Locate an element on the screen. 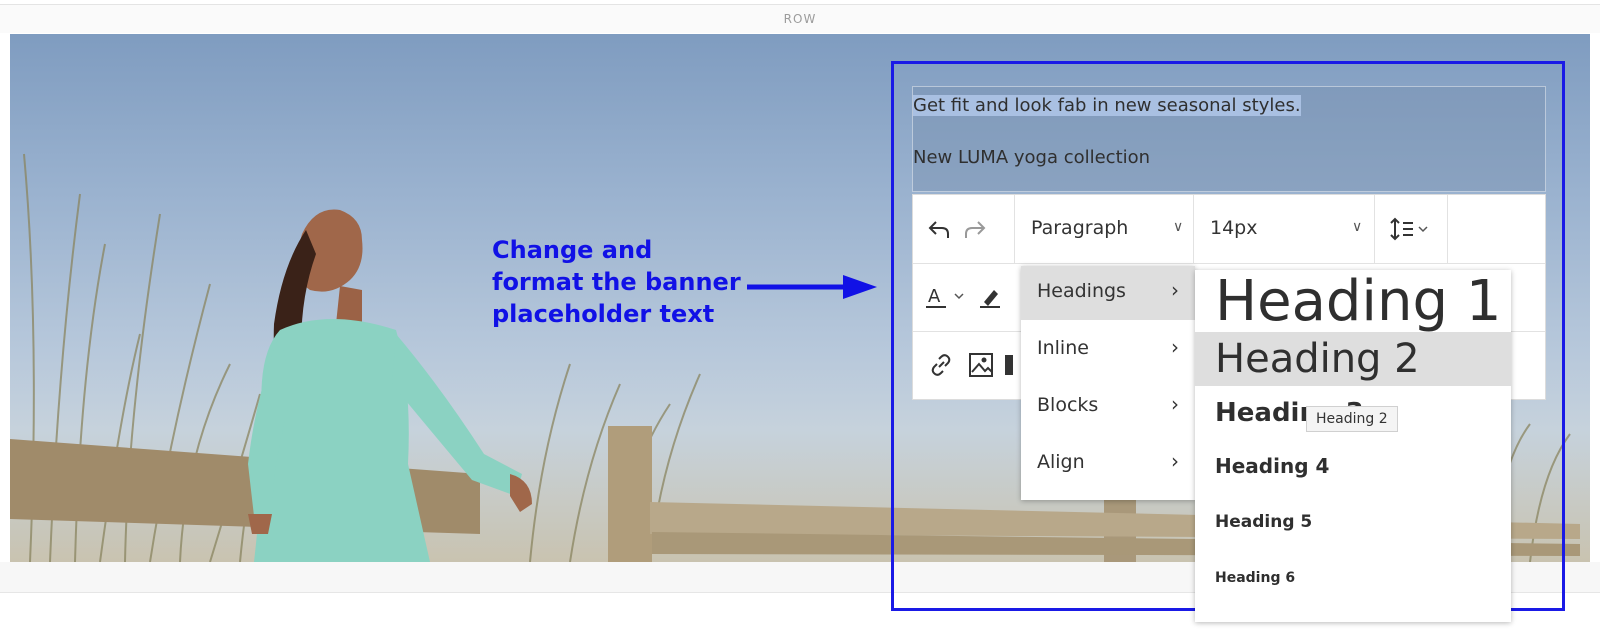  undo-icon is located at coordinates (938, 229).